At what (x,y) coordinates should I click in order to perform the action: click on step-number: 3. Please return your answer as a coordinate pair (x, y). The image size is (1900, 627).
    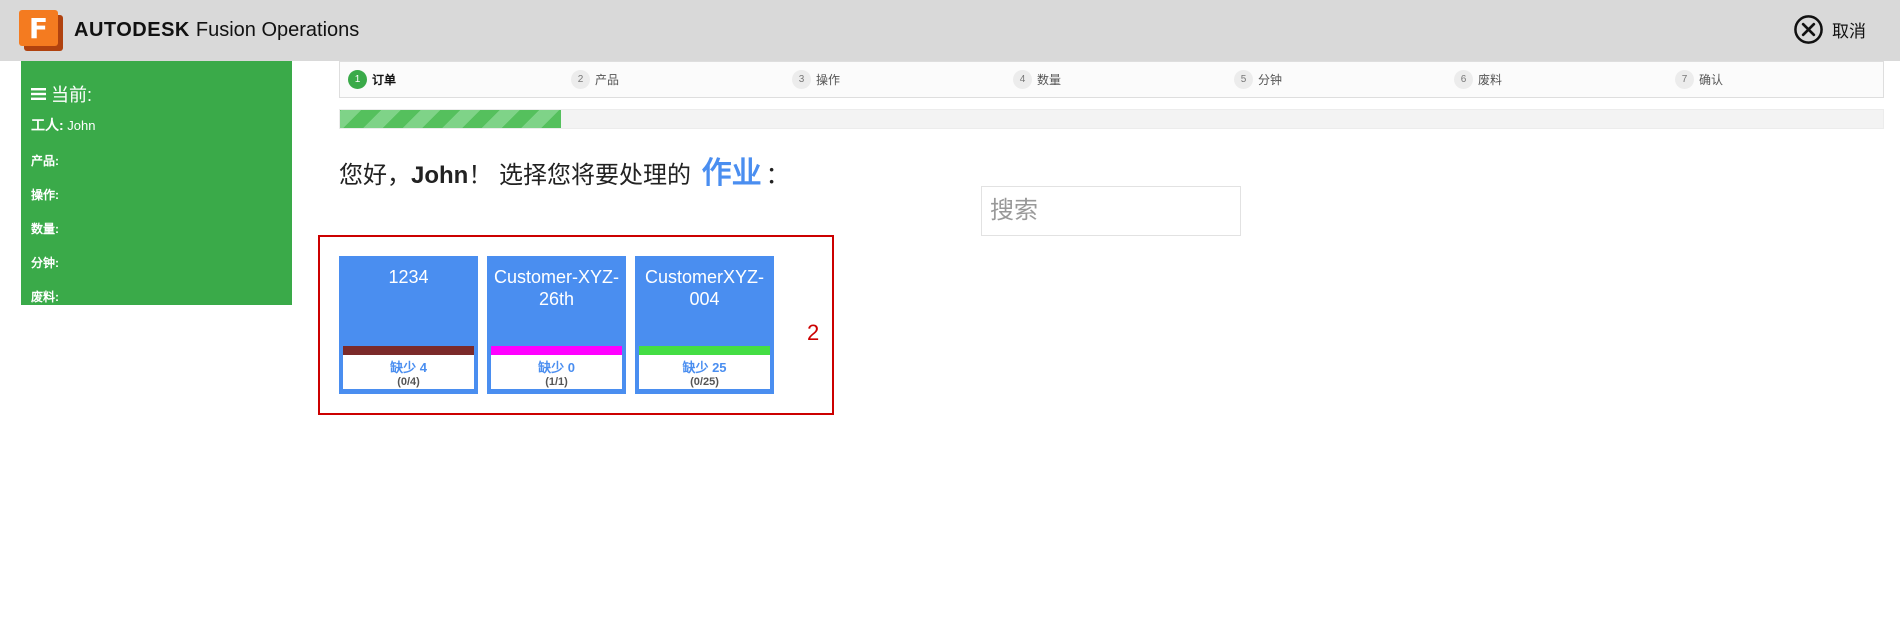
    Looking at the image, I should click on (801, 79).